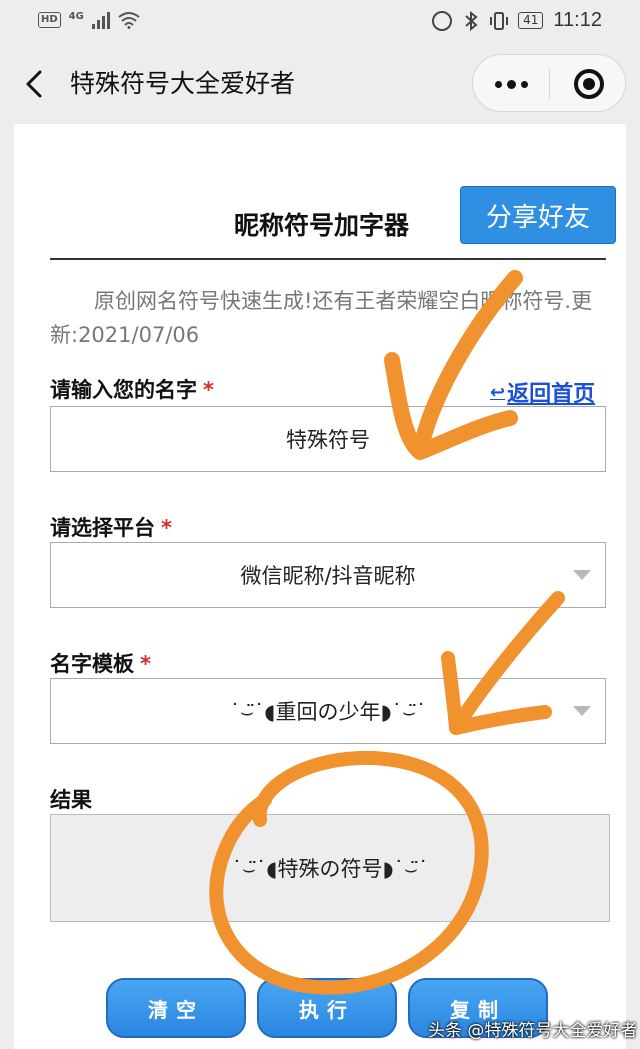 Image resolution: width=640 pixels, height=1049 pixels. Describe the element at coordinates (76, 16) in the screenshot. I see `network-type: 4G` at that location.